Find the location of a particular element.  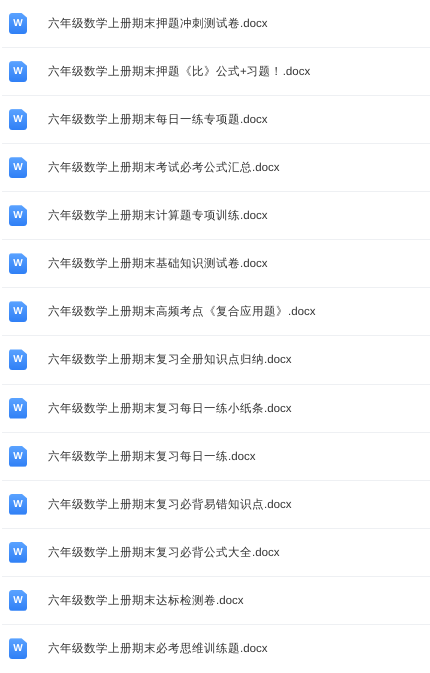

file-name: 六年级数学上册期末复习全册知识点归纳.docx is located at coordinates (170, 360).